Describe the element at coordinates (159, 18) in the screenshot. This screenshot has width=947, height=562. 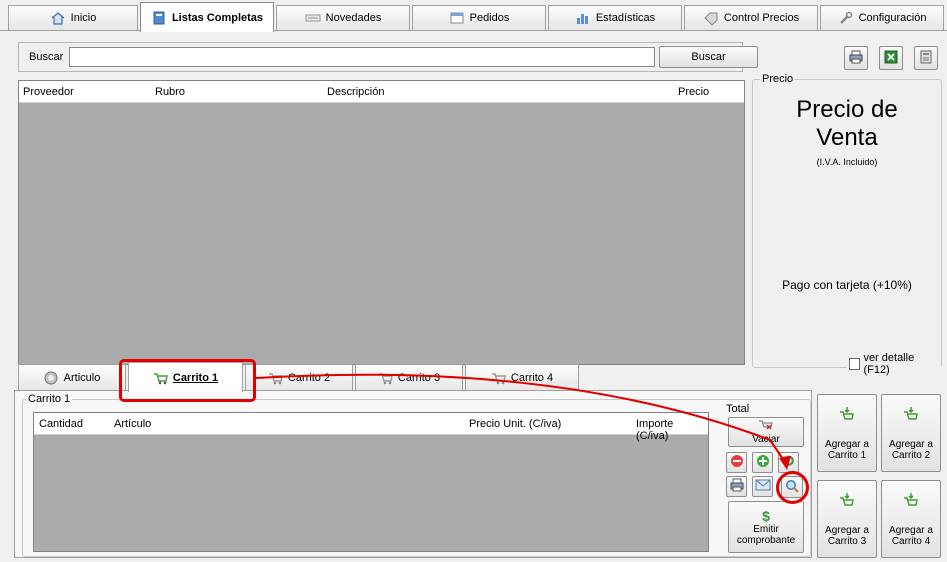
I see `book-icon` at that location.